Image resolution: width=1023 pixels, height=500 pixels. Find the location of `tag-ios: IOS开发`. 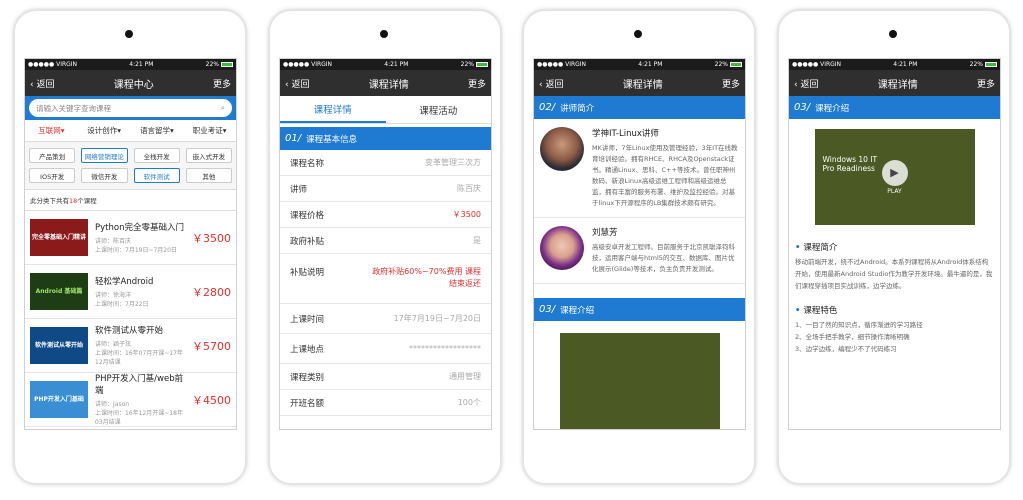

tag-ios: IOS开发 is located at coordinates (52, 175).